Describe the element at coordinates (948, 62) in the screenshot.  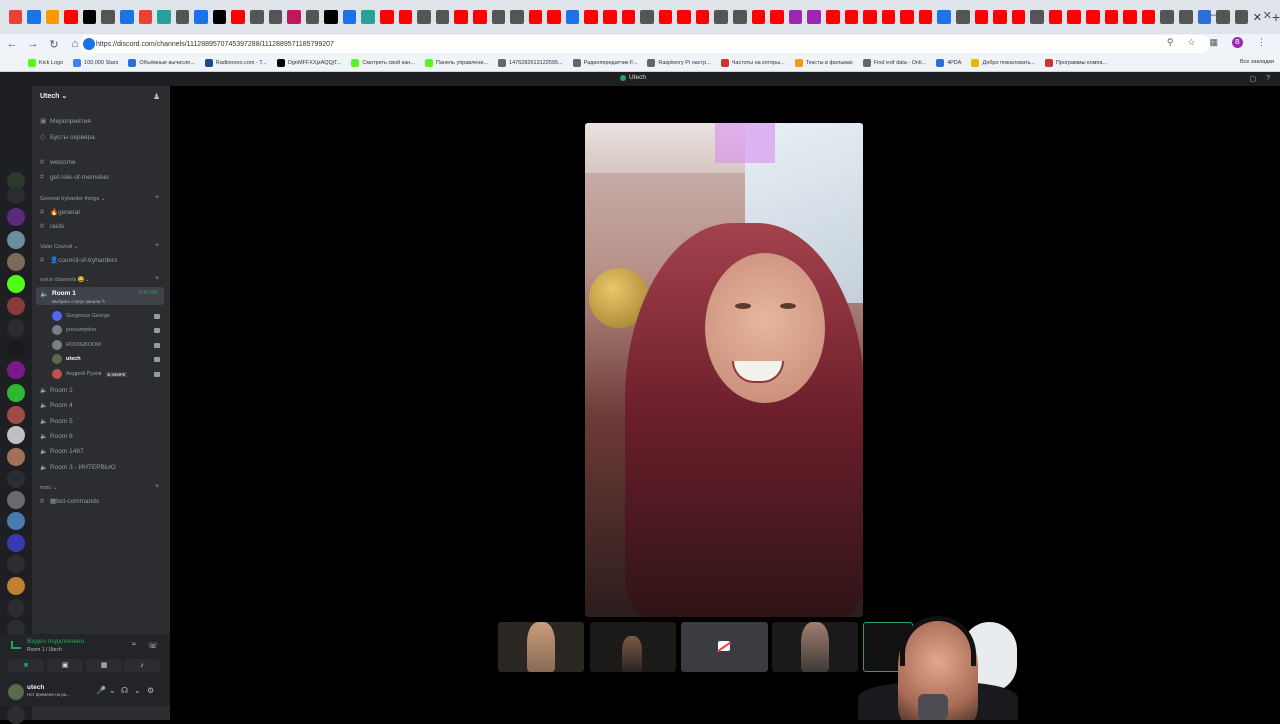
I see `bookmark-item: 4PDA` at that location.